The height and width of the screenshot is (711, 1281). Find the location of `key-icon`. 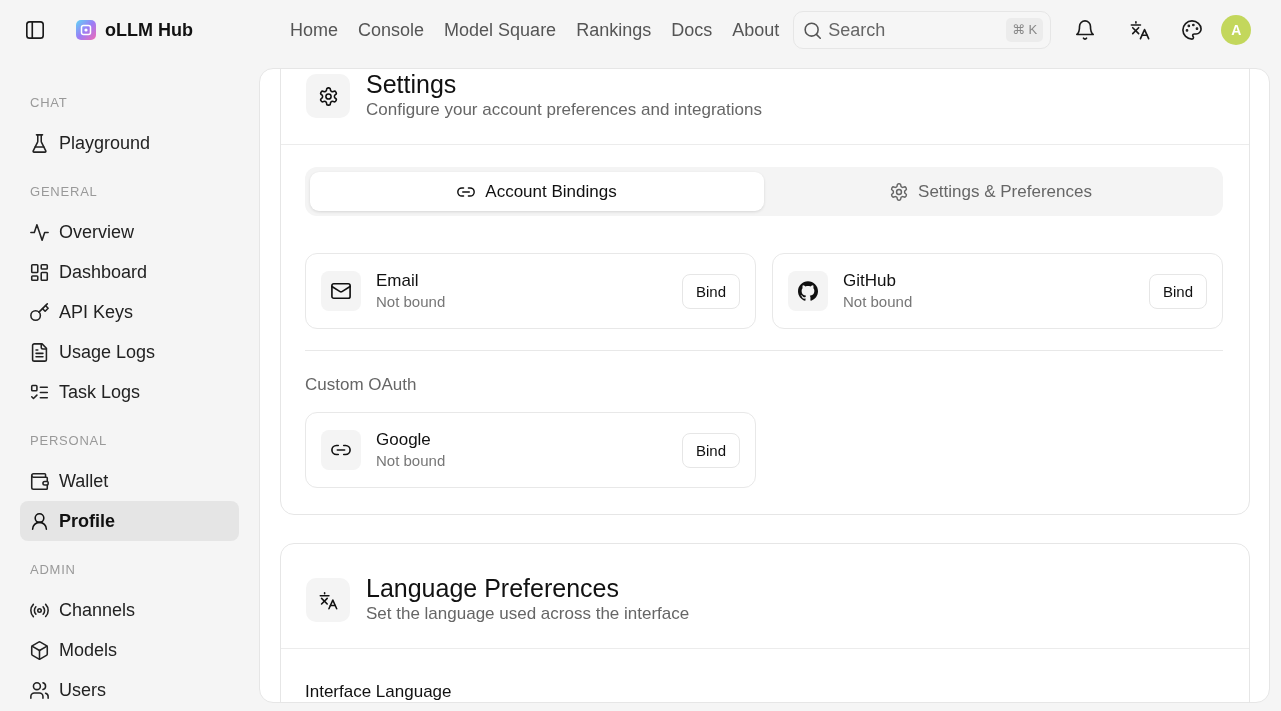

key-icon is located at coordinates (39, 312).